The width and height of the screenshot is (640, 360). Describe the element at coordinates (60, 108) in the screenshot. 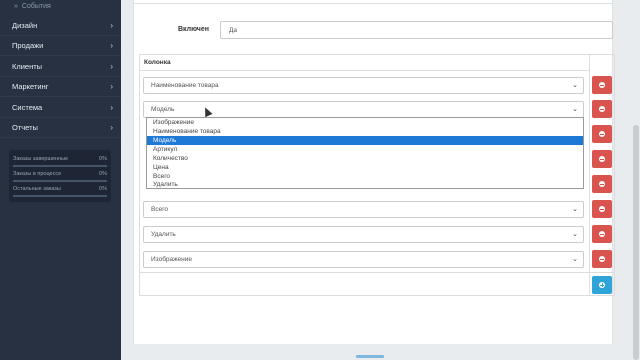

I see `sidebar-item-system: Система ›` at that location.